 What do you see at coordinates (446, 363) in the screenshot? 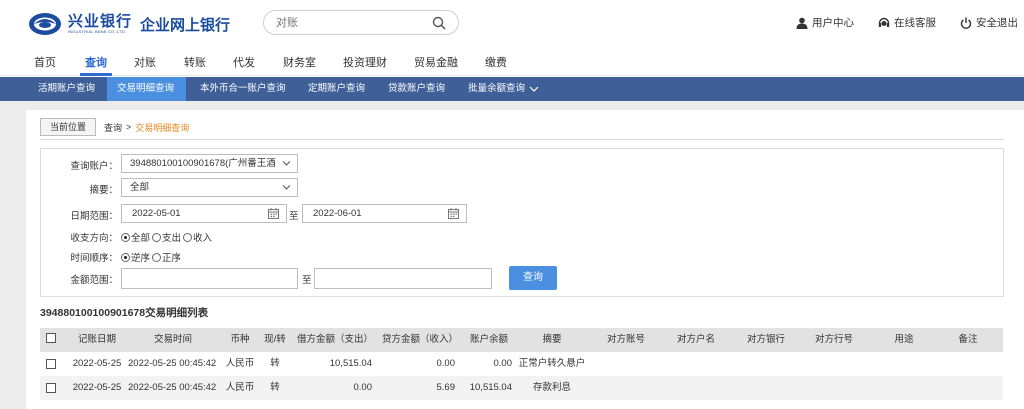
I see `cell-credit: 0.00` at bounding box center [446, 363].